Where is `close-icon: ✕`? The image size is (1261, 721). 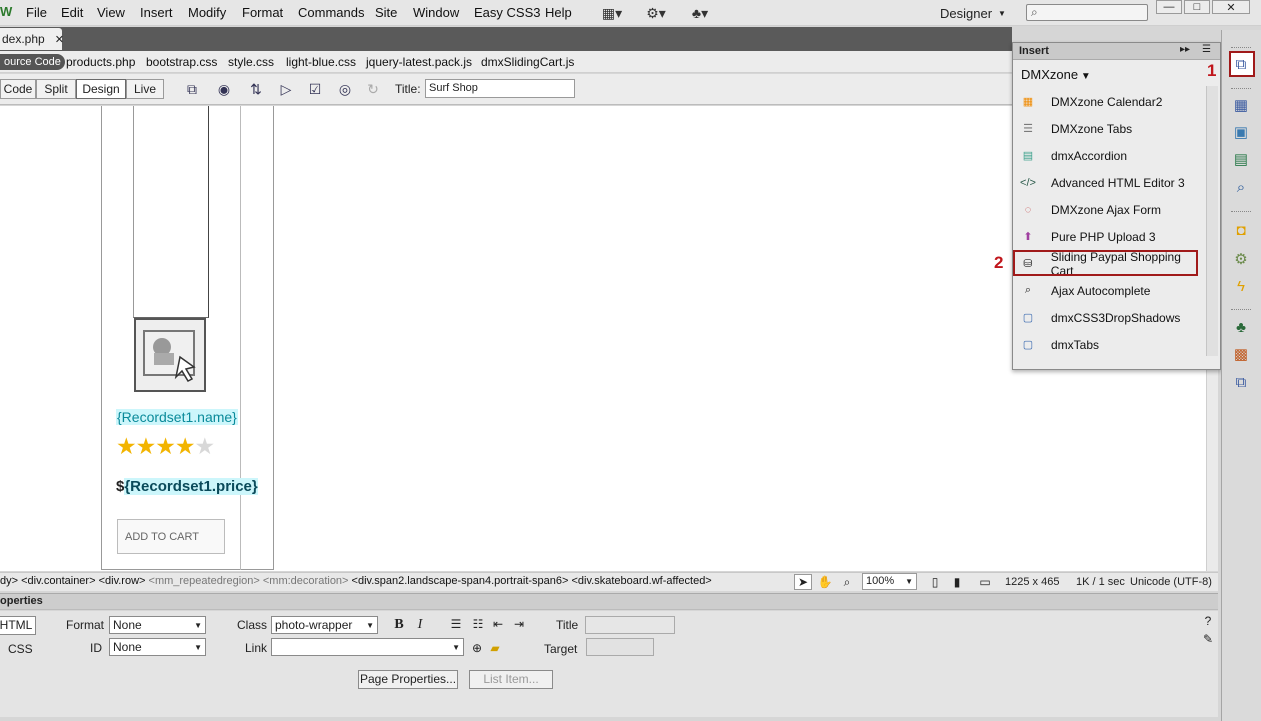 close-icon: ✕ is located at coordinates (59, 39).